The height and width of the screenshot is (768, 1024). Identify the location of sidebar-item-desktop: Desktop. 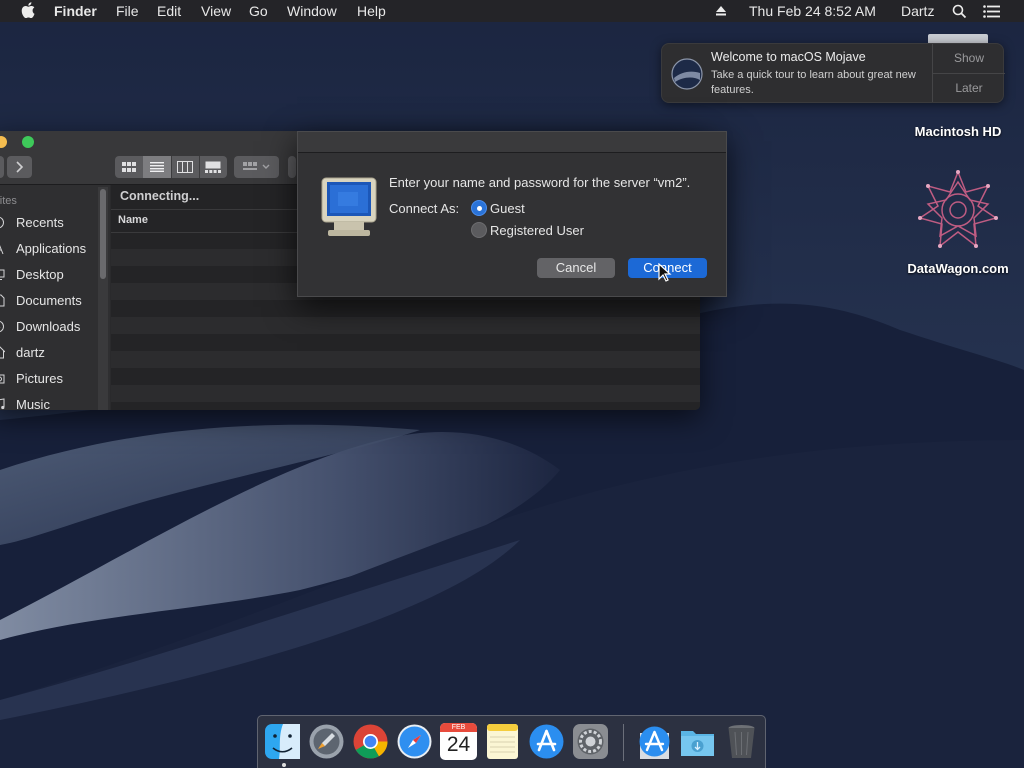
(49, 275).